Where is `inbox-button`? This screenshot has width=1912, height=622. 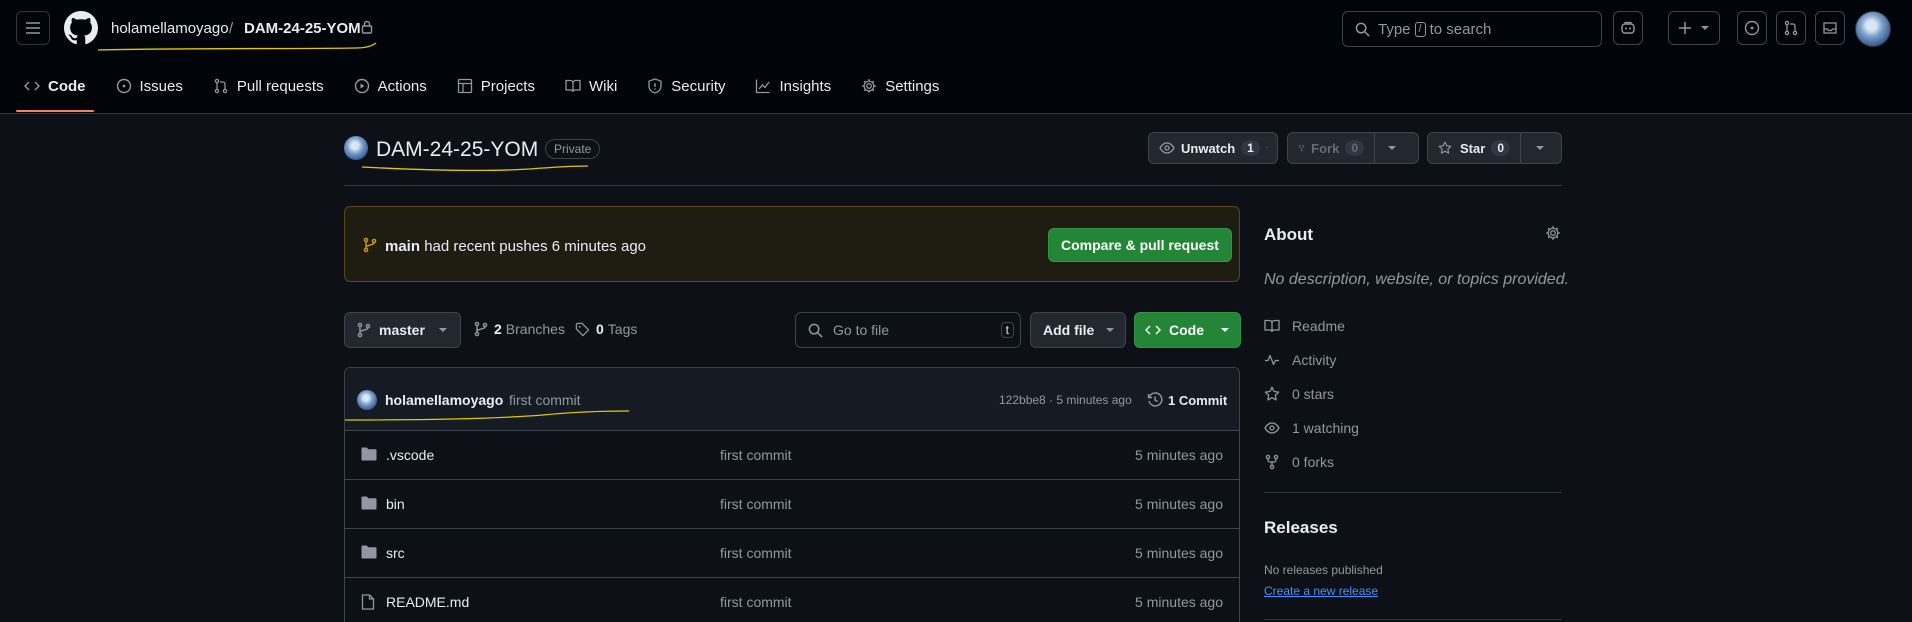 inbox-button is located at coordinates (1830, 28).